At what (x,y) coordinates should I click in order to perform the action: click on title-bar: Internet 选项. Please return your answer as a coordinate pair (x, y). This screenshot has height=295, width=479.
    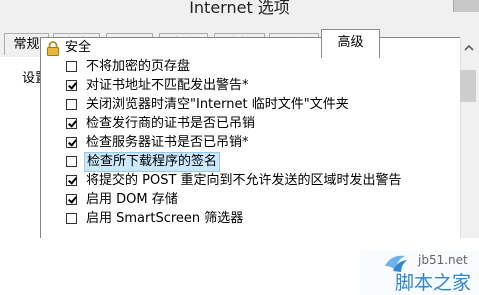
    Looking at the image, I should click on (239, 13).